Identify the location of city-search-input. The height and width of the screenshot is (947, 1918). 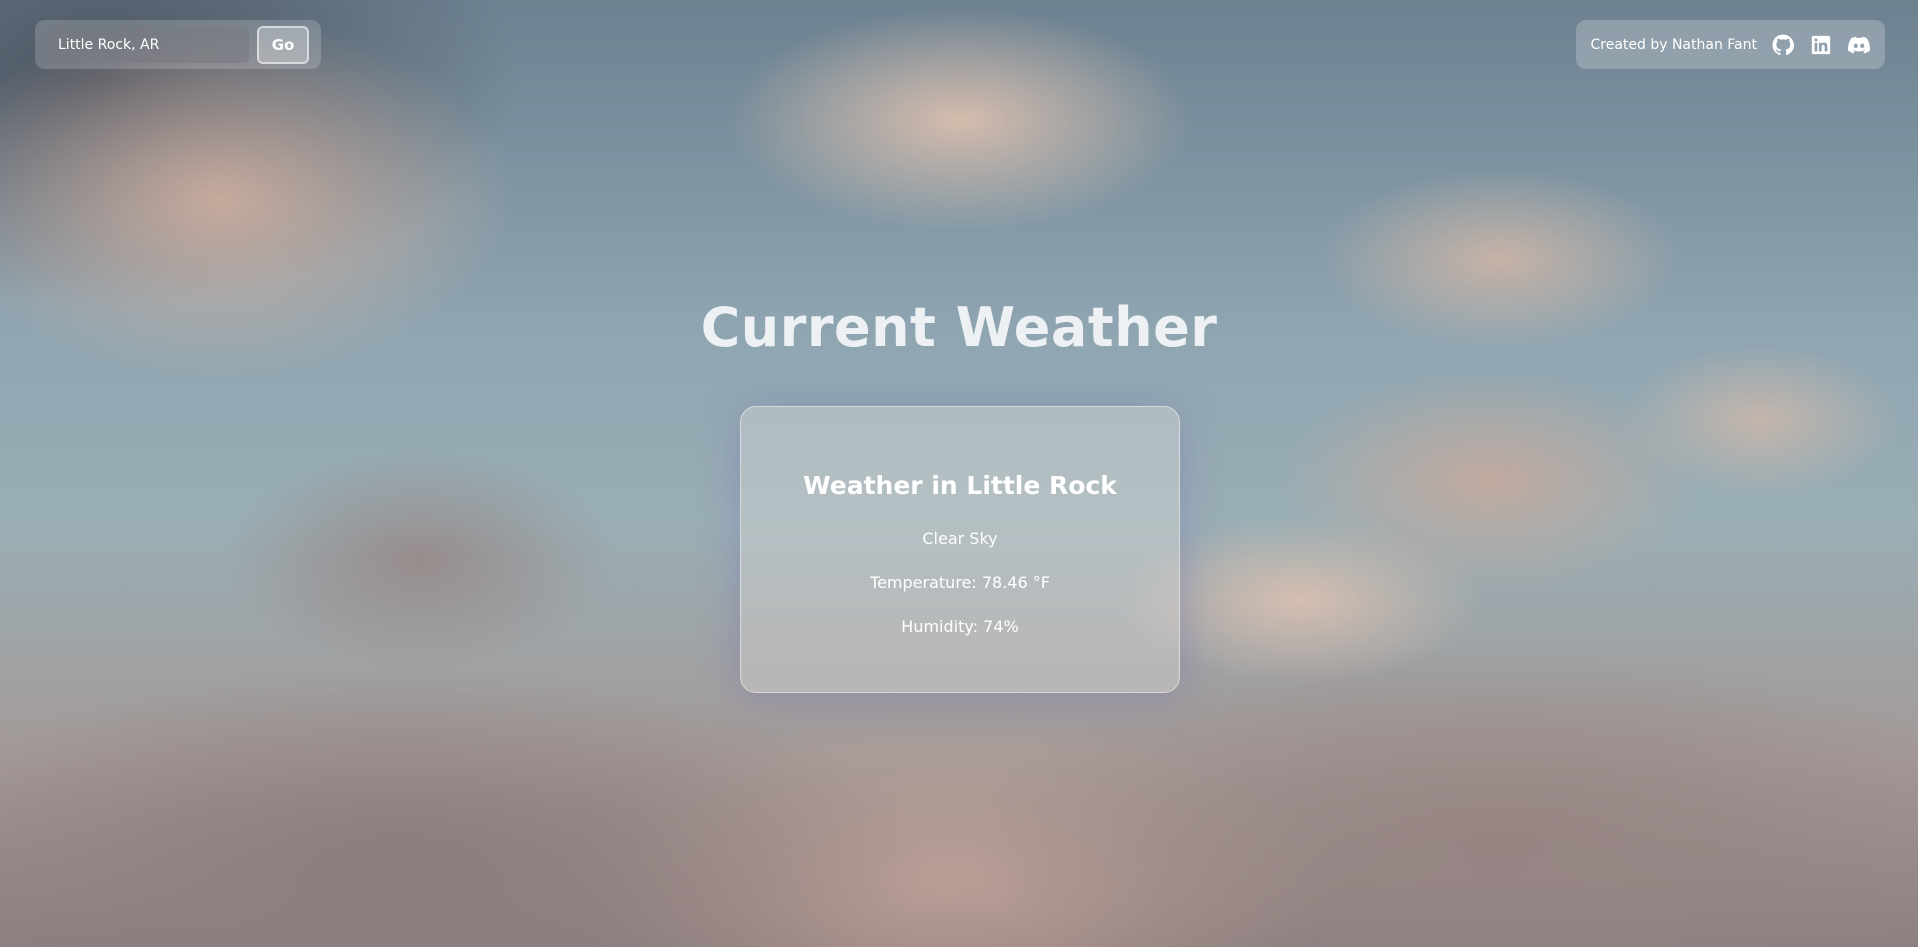
(148, 44).